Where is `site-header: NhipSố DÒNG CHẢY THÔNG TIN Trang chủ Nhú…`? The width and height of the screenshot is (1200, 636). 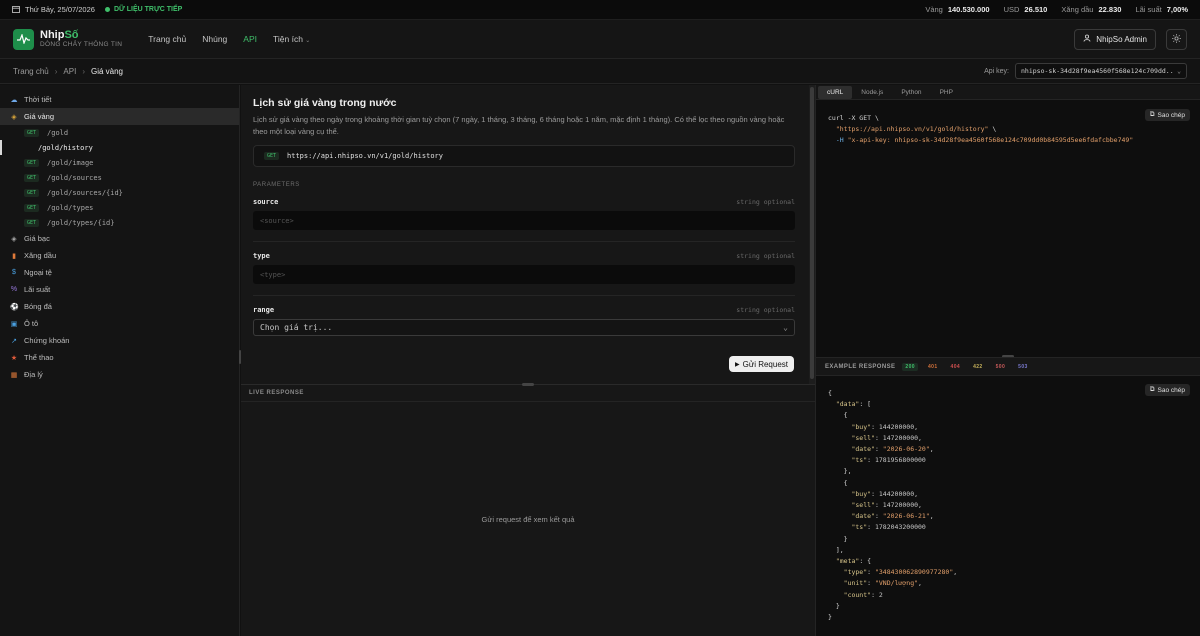 site-header: NhipSố DÒNG CHẢY THÔNG TIN Trang chủ Nhú… is located at coordinates (600, 39).